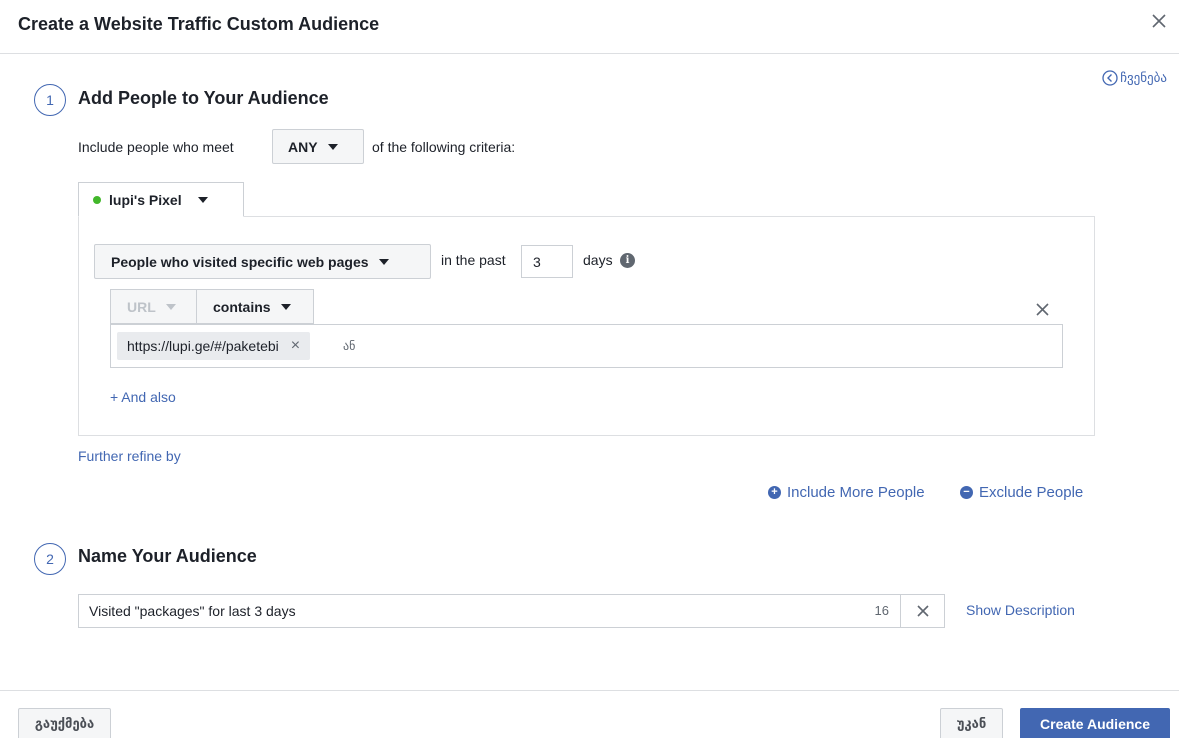  I want to click on rule-type-dropdown: People who visited specific web pages, so click(262, 261).